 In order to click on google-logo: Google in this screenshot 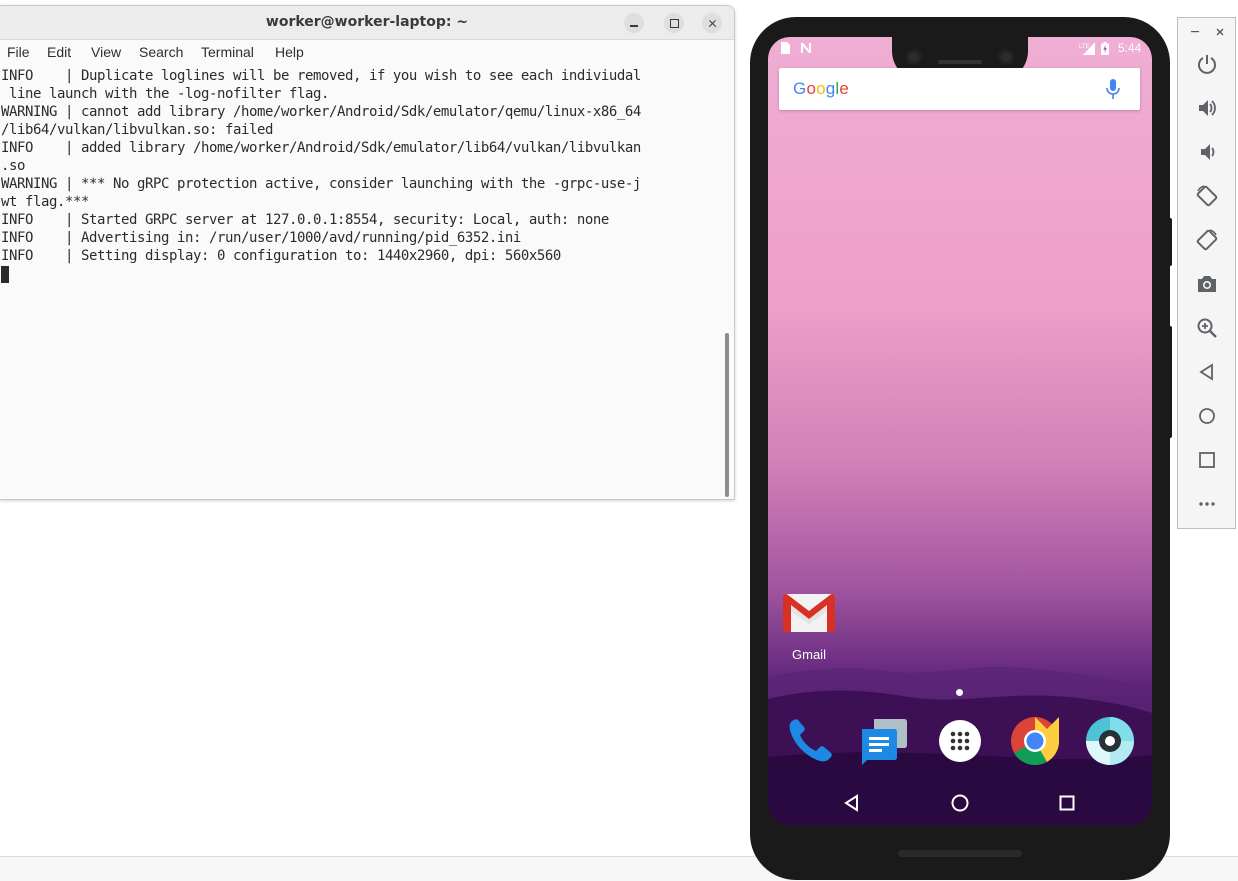, I will do `click(821, 89)`.